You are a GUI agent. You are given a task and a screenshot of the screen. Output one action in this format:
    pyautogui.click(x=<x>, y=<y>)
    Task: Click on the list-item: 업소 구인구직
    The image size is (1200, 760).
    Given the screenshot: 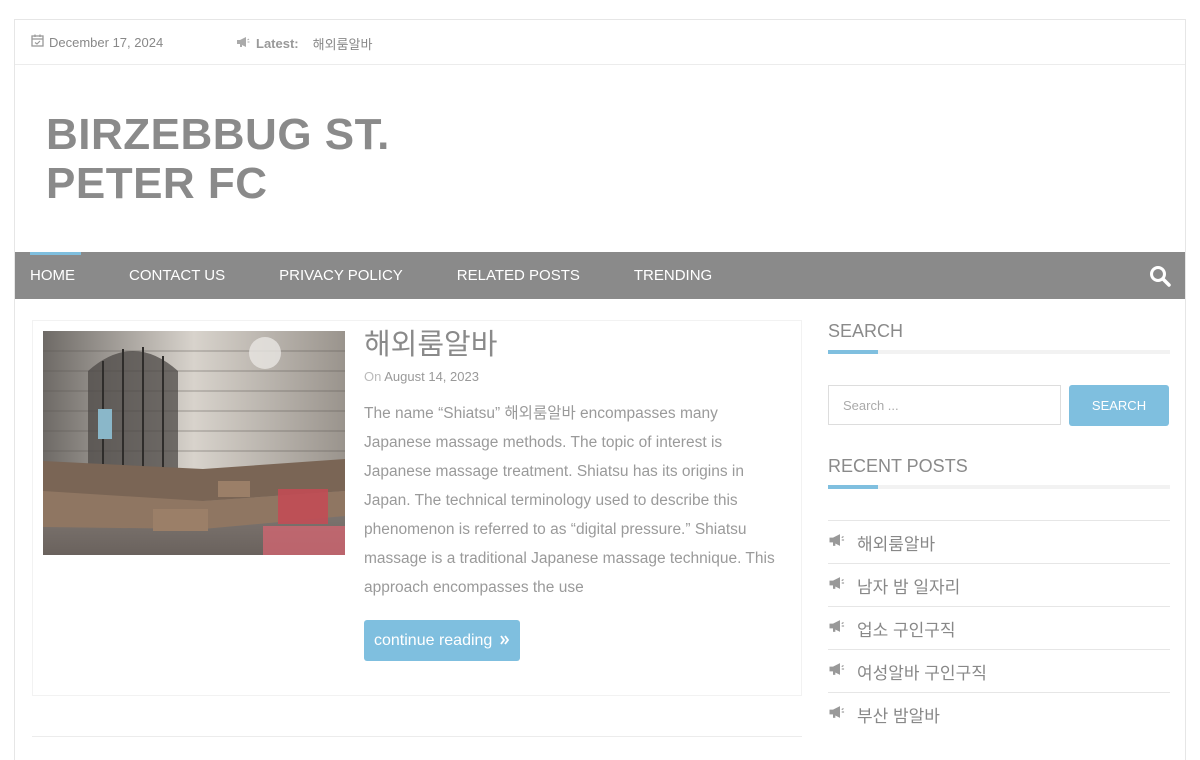 What is the action you would take?
    pyautogui.click(x=999, y=627)
    